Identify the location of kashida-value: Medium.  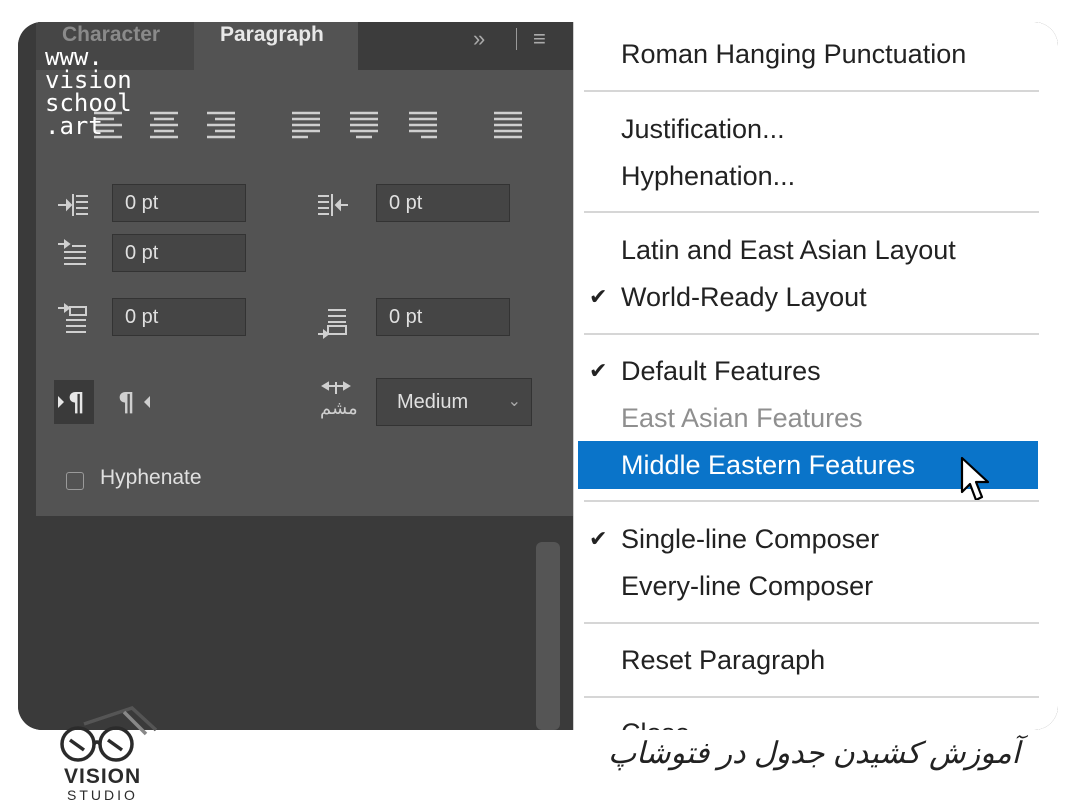
(433, 402).